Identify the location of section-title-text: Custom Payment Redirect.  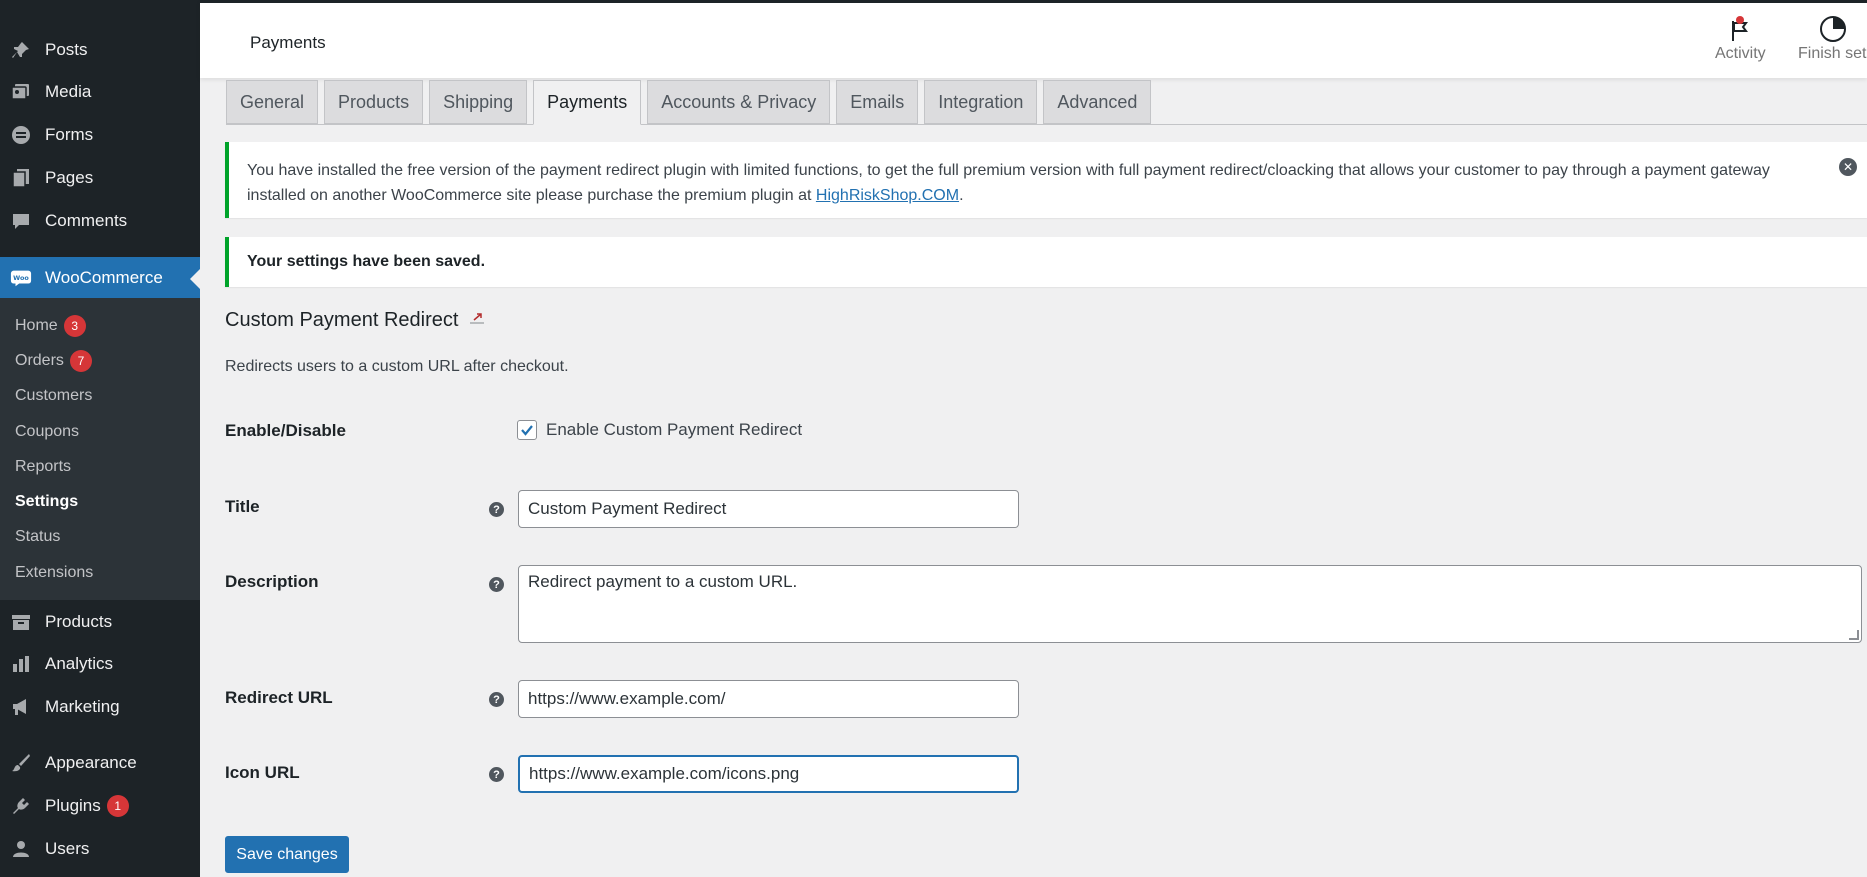
(342, 320).